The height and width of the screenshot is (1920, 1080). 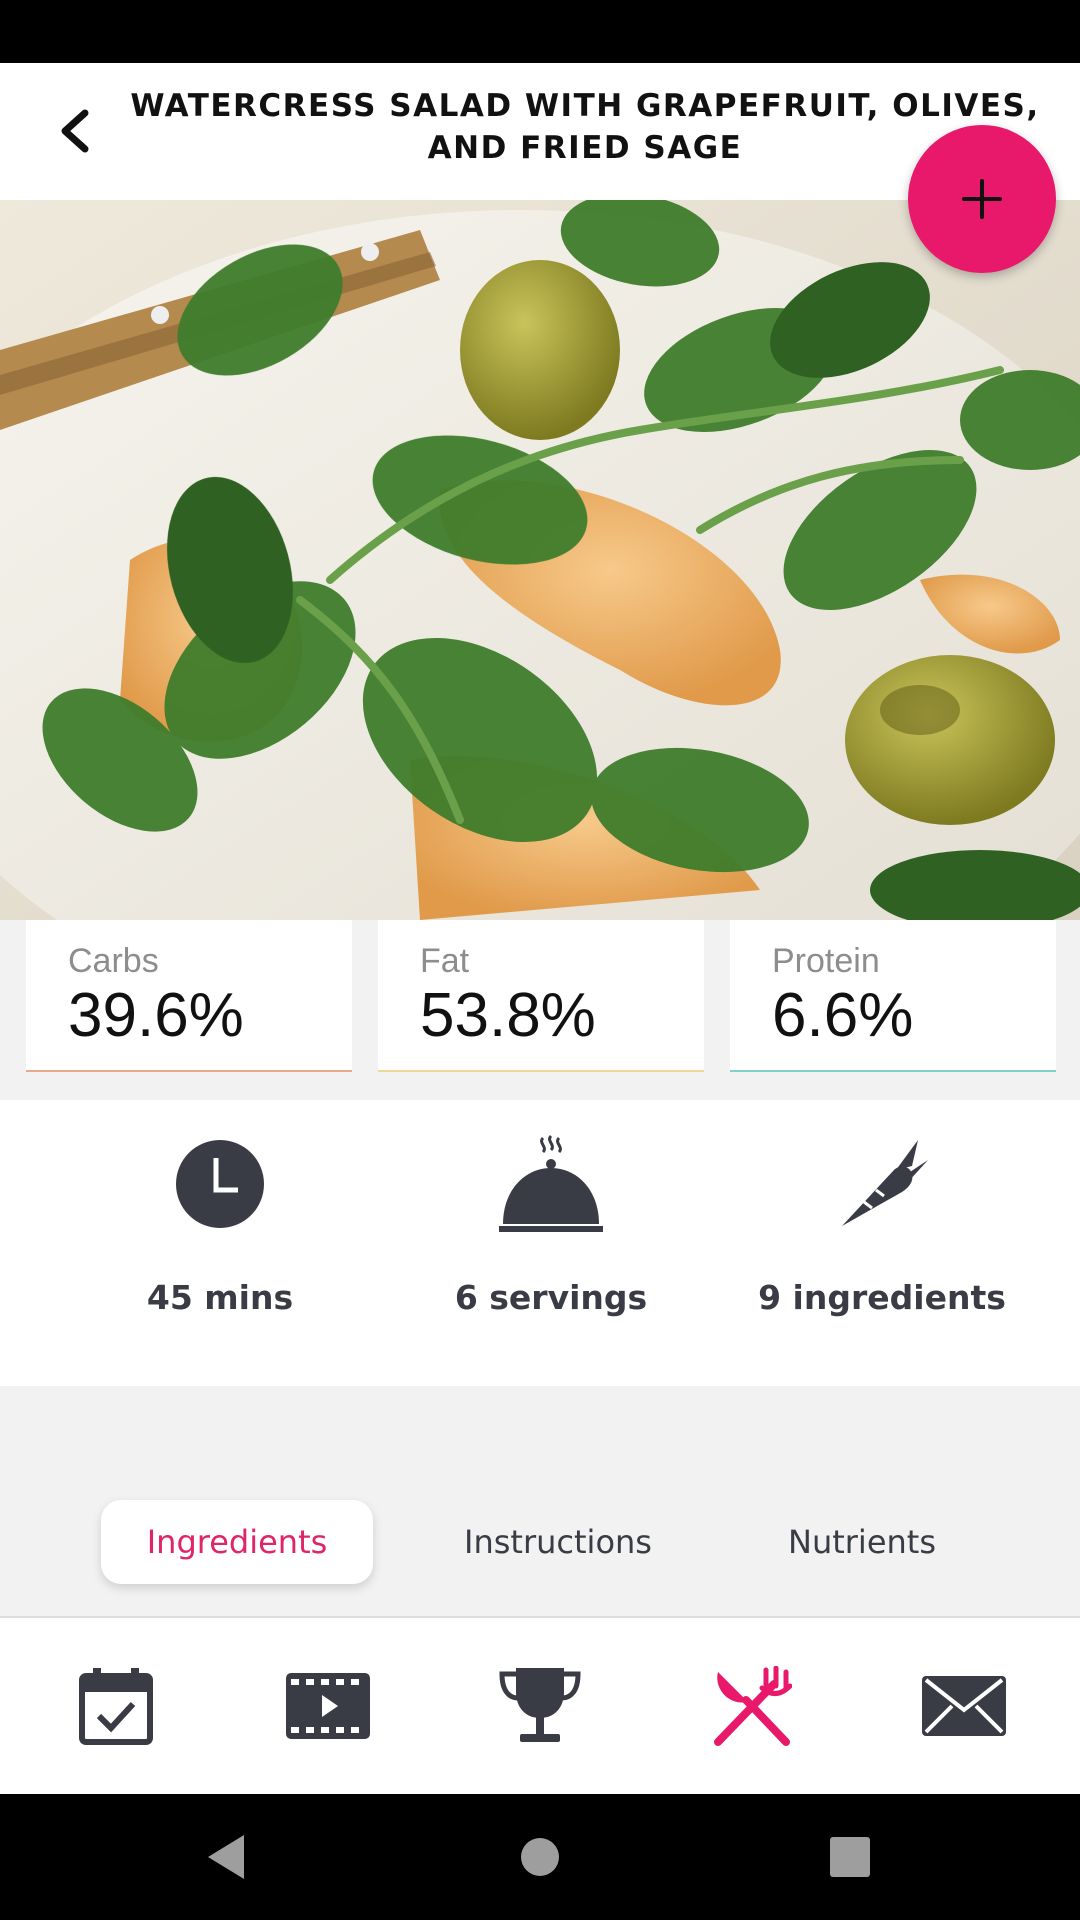 I want to click on stat-time-label: 45 mins, so click(x=220, y=1297).